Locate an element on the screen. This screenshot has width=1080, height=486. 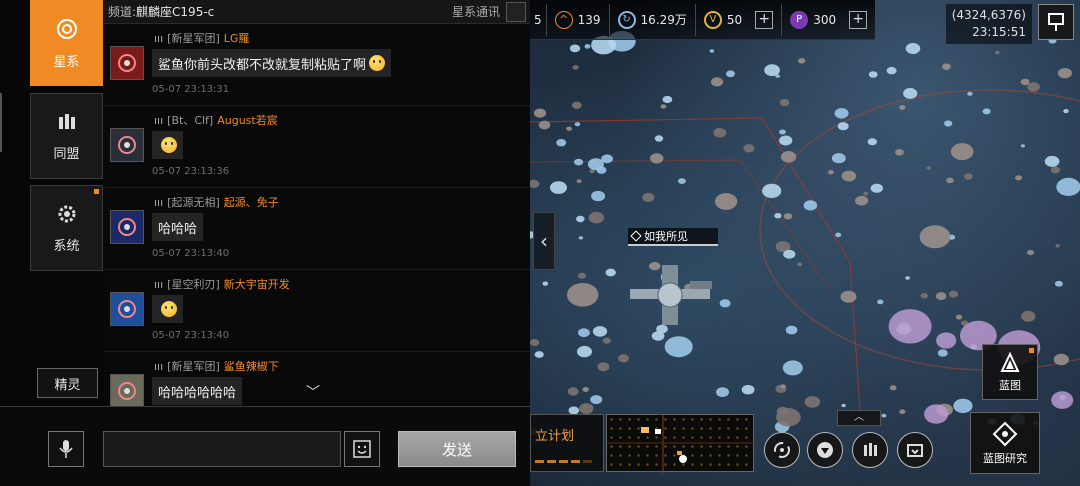
resource-1: ^ 139 is located at coordinates (578, 19).